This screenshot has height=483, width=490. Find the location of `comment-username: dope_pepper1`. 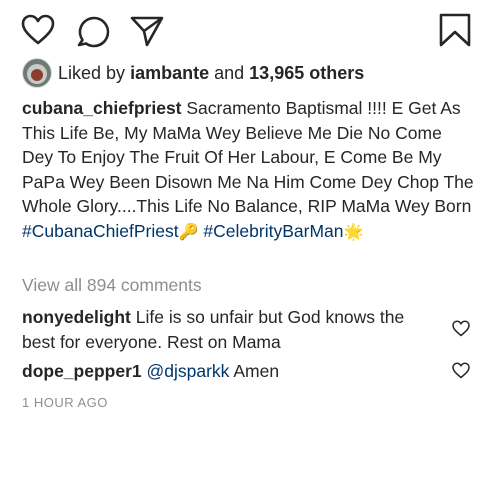

comment-username: dope_pepper1 is located at coordinates (82, 371).